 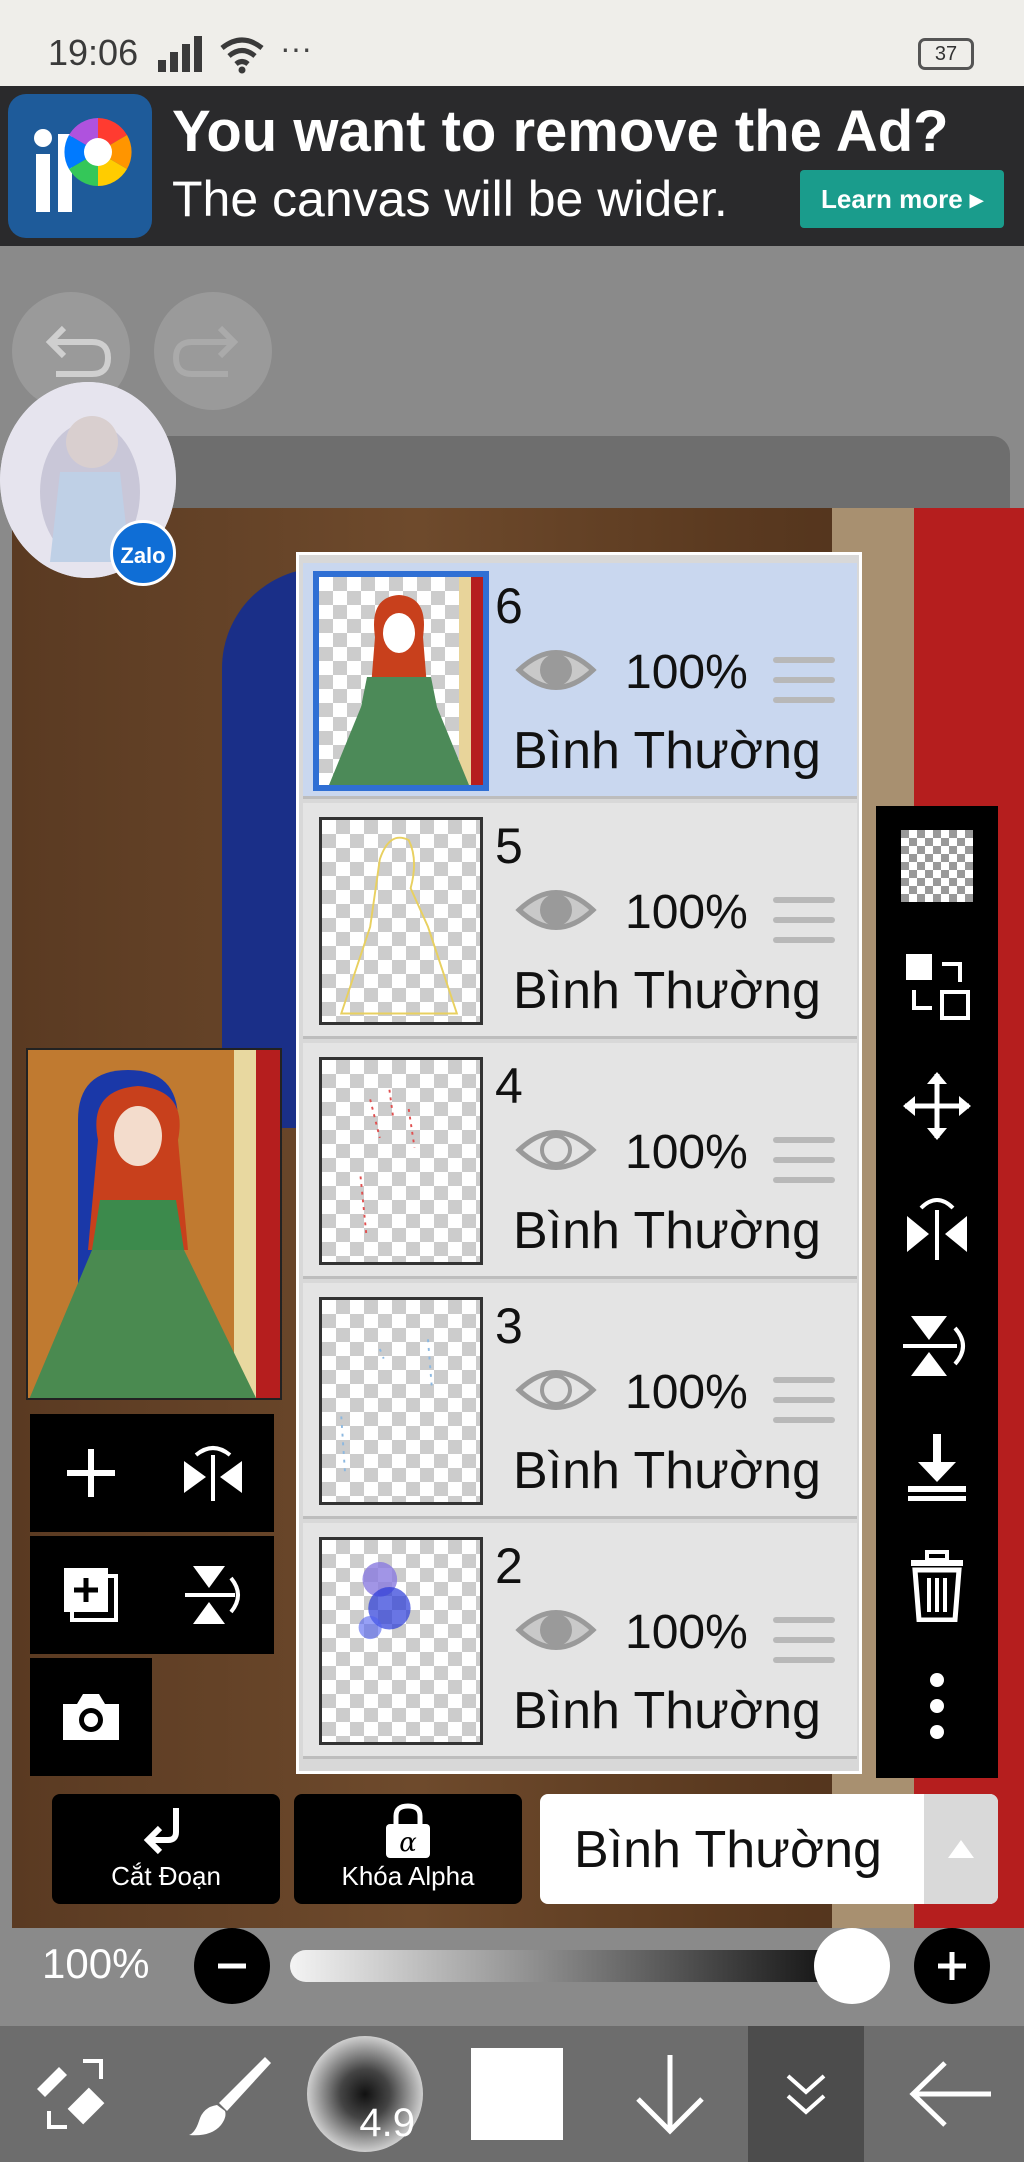 I want to click on merge-down-button, so click(x=937, y=1466).